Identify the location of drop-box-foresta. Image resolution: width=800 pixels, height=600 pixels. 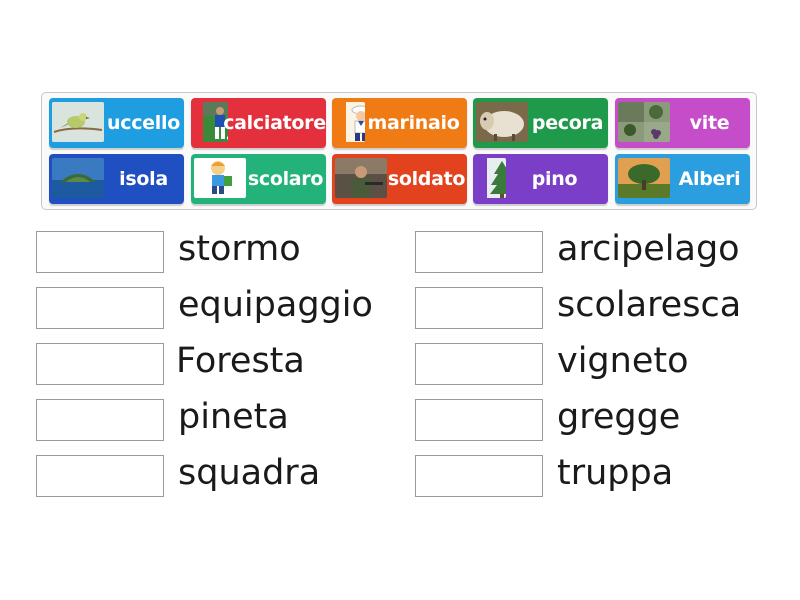
(100, 364).